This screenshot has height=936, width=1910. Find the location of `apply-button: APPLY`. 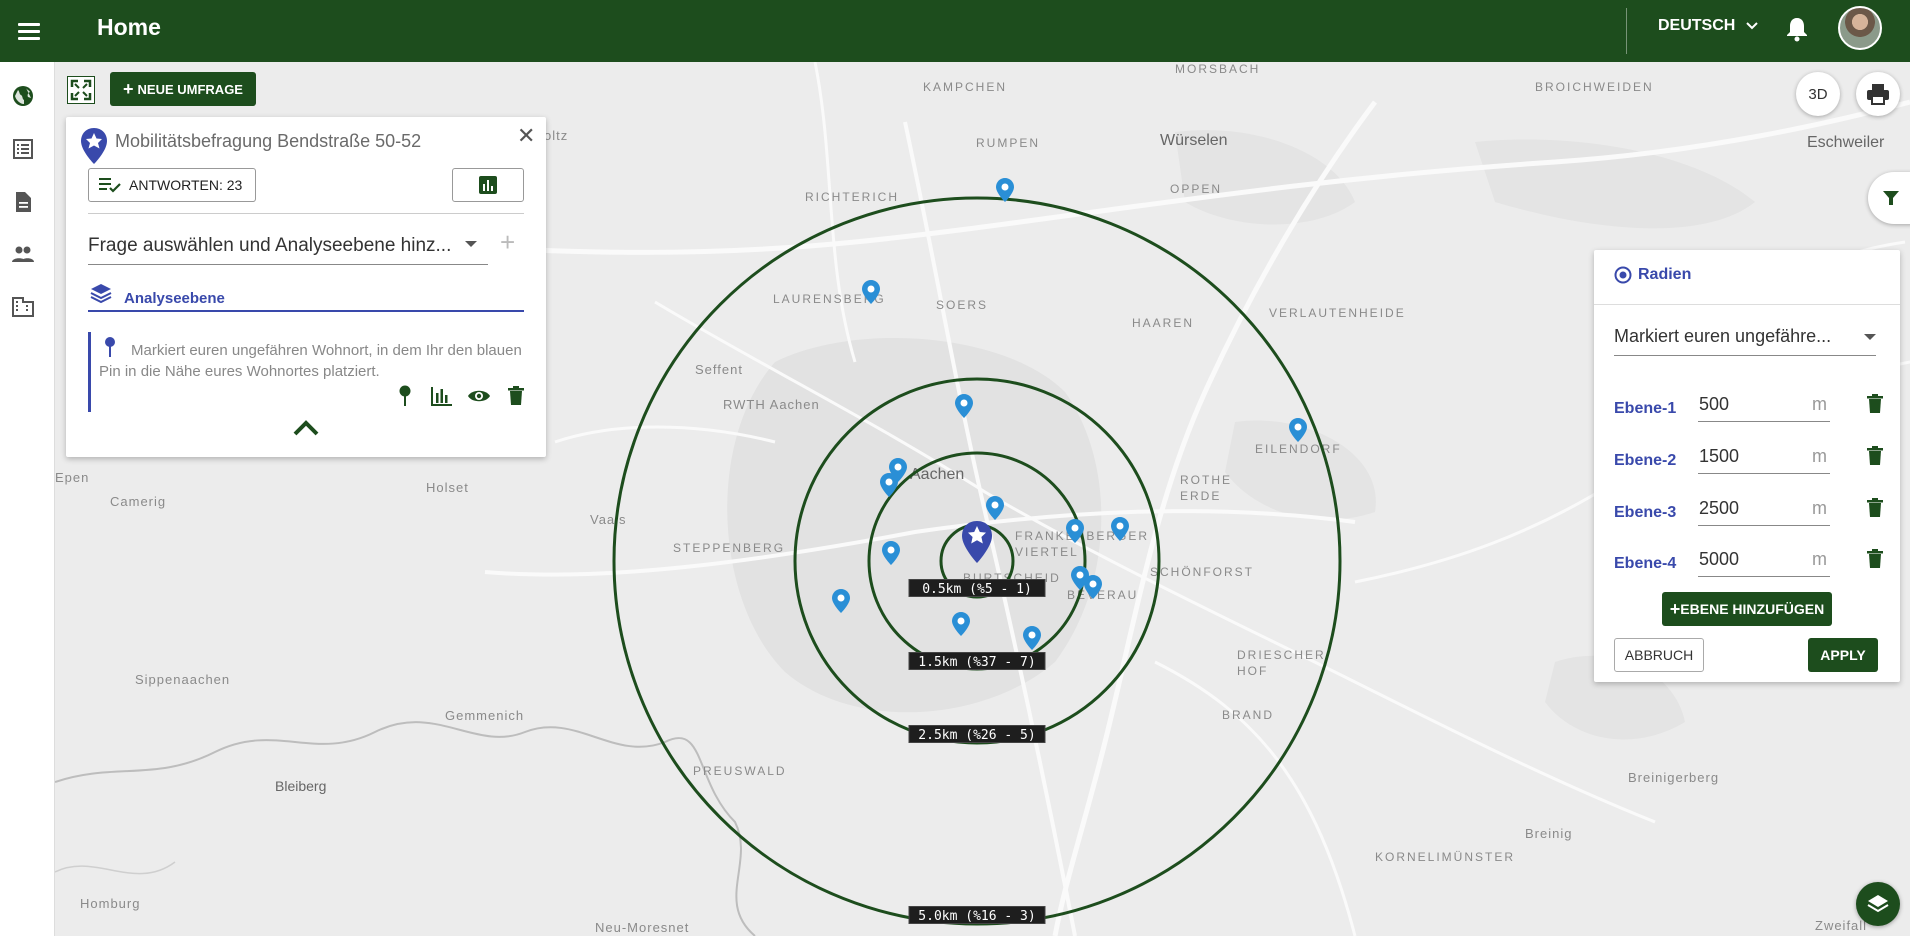

apply-button: APPLY is located at coordinates (1843, 655).